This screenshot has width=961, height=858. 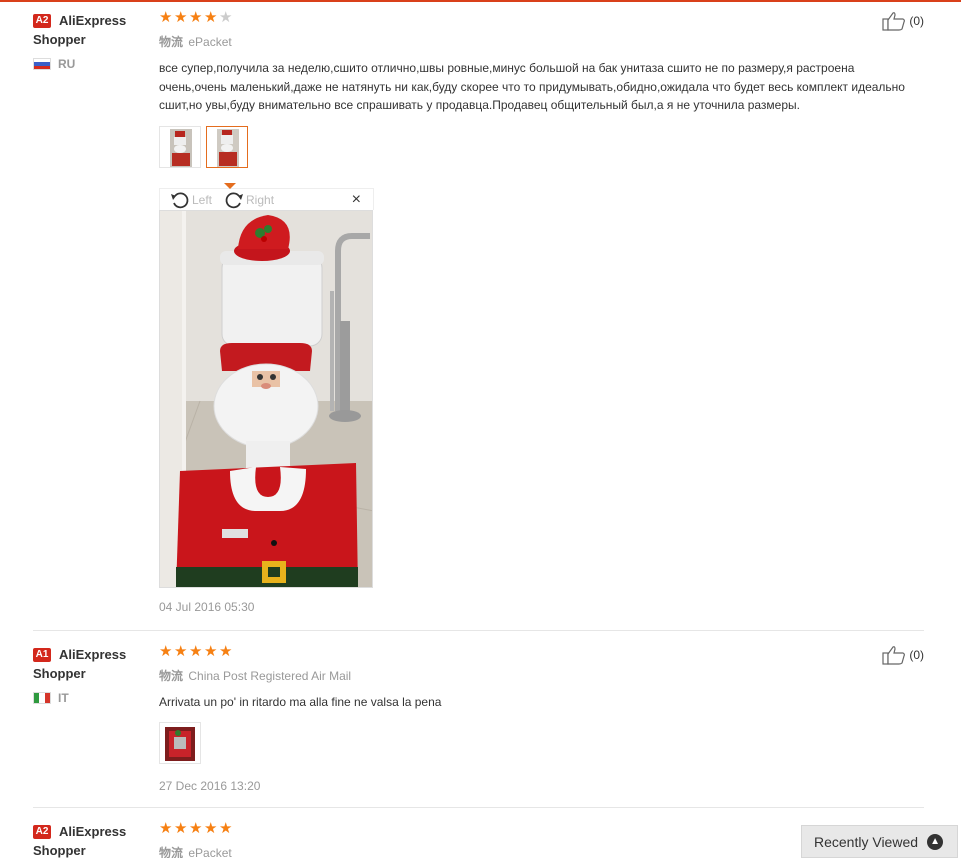 I want to click on top-accent-line, so click(x=480, y=1).